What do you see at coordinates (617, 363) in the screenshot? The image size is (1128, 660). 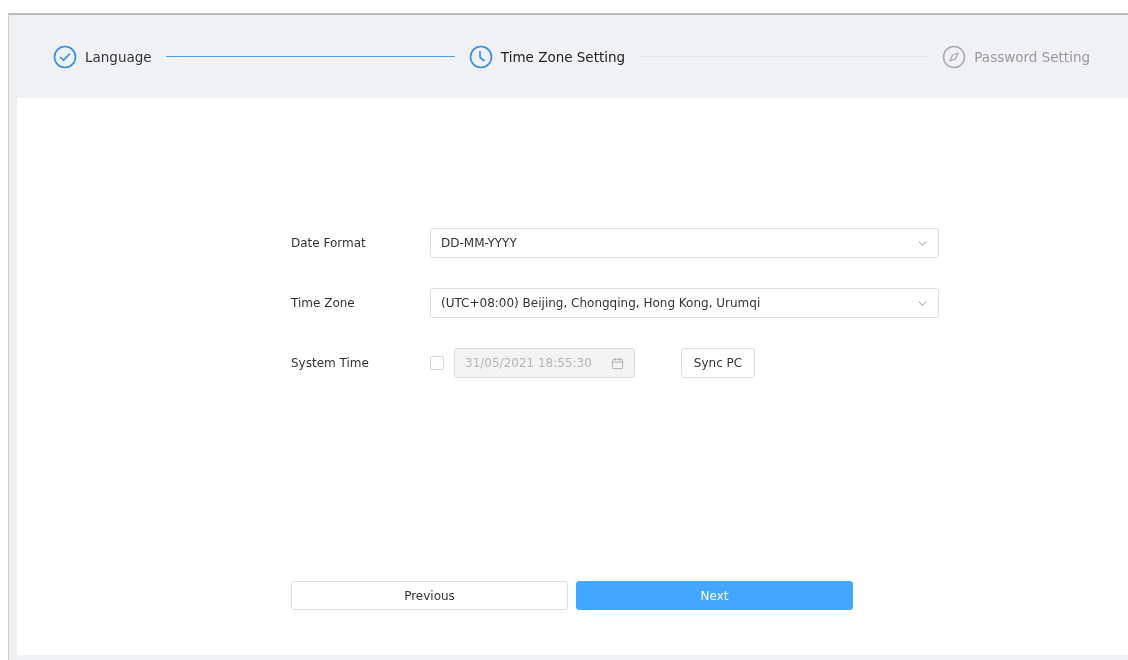 I see `calendar-icon` at bounding box center [617, 363].